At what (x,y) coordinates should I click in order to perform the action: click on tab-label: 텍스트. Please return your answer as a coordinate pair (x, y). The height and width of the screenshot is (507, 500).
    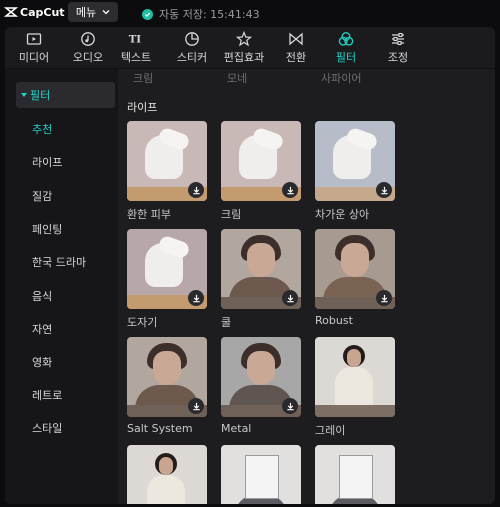
    Looking at the image, I should click on (136, 57).